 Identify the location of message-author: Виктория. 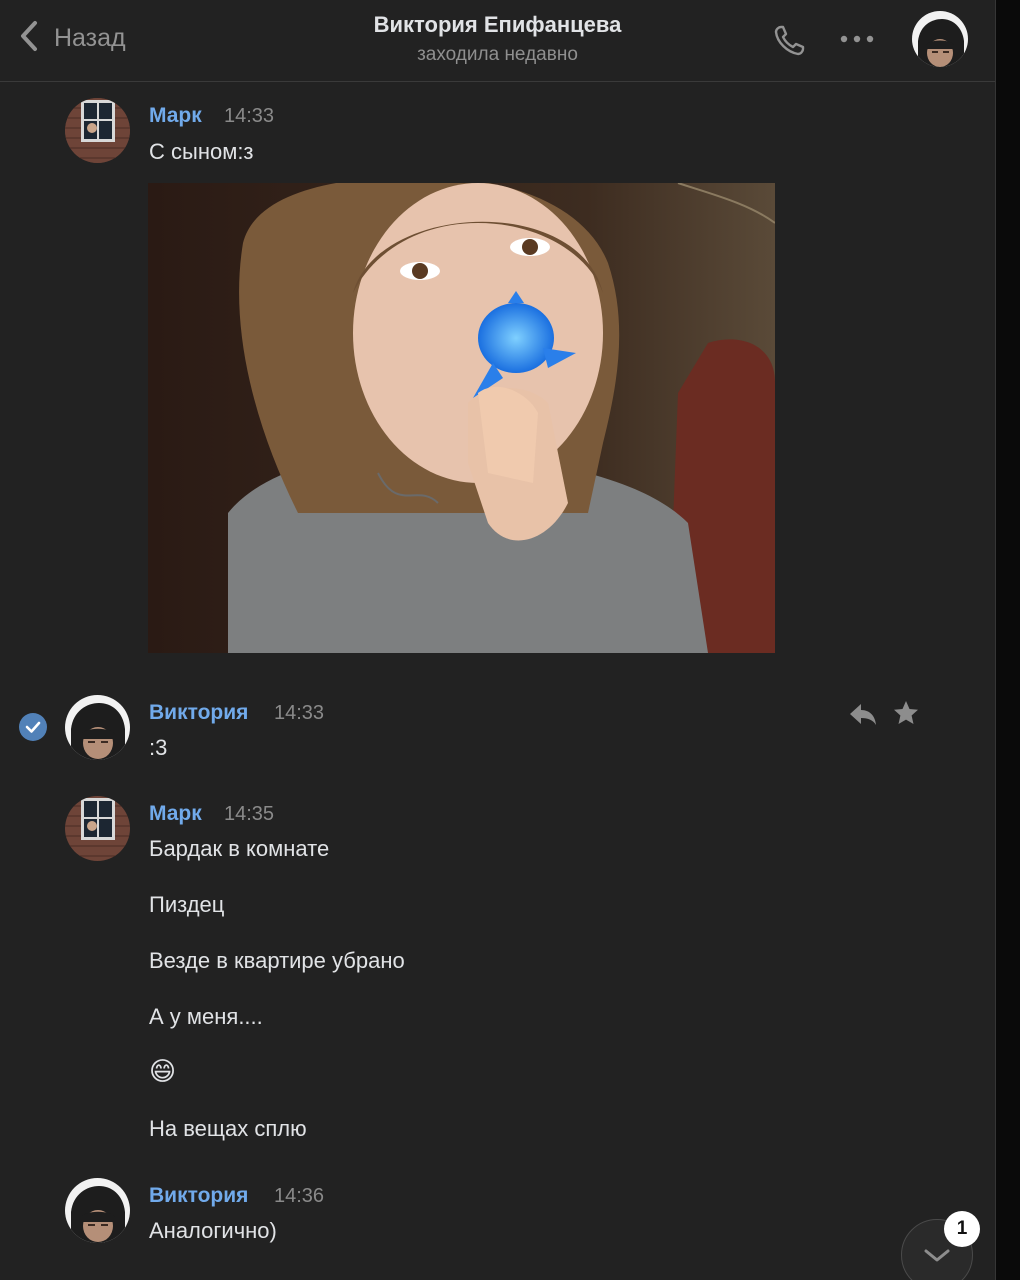
(198, 1196).